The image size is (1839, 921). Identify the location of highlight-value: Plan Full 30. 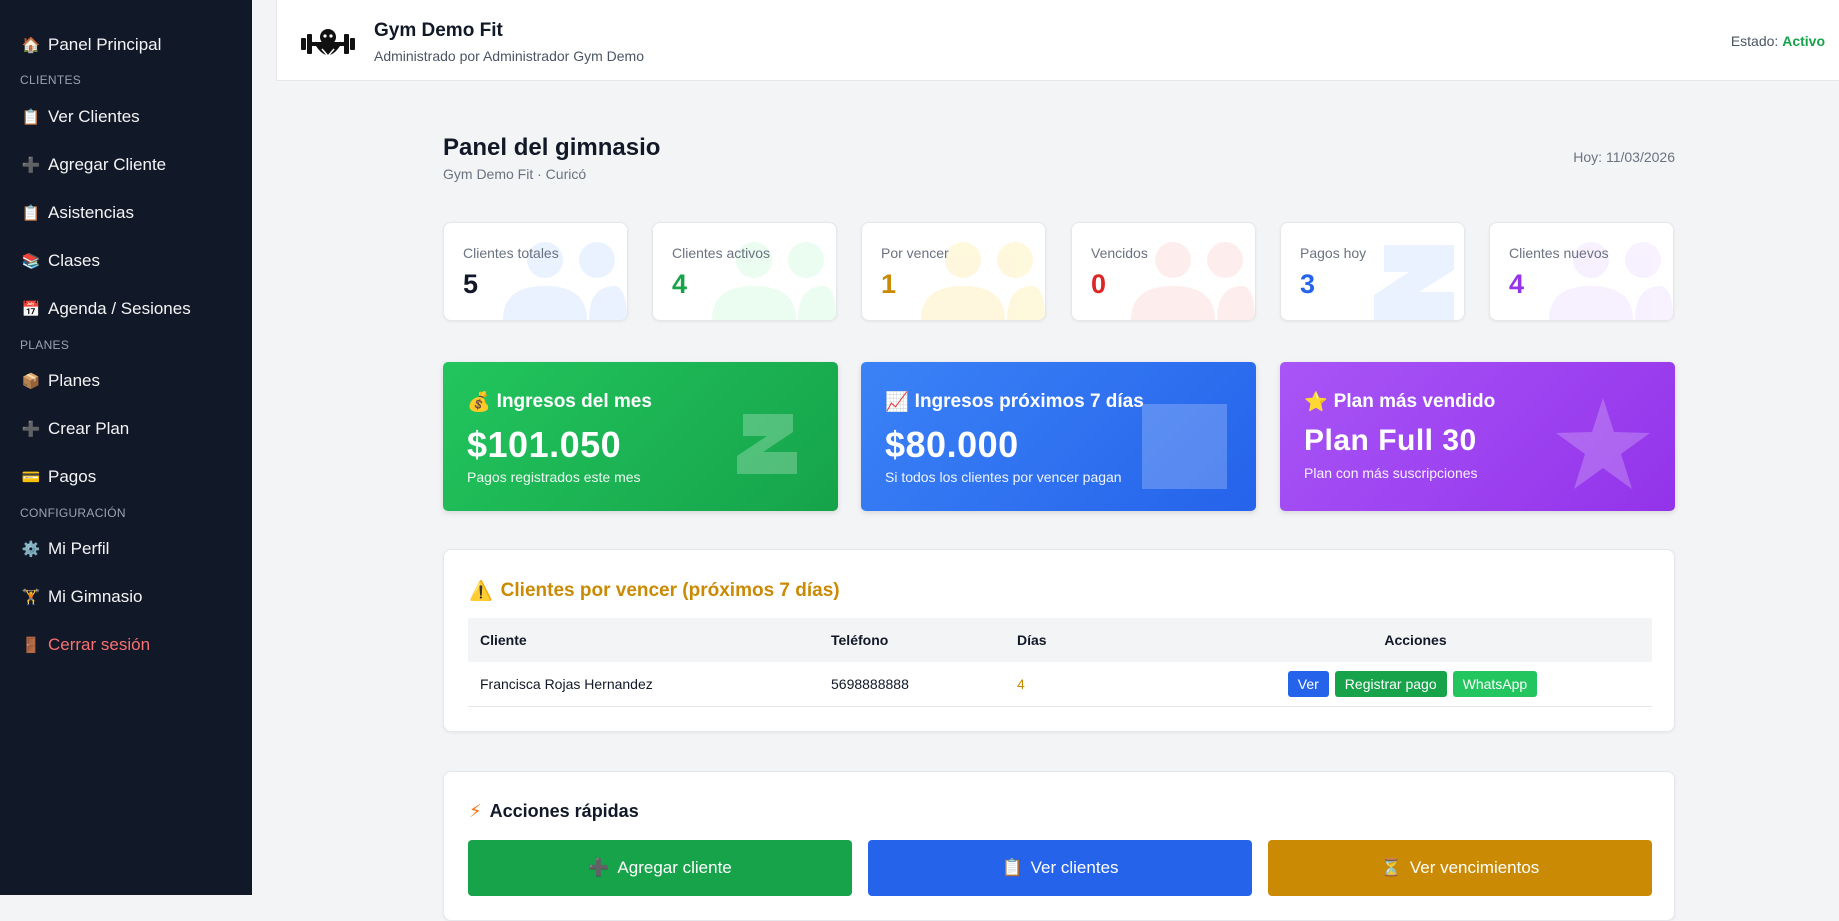
(1390, 440).